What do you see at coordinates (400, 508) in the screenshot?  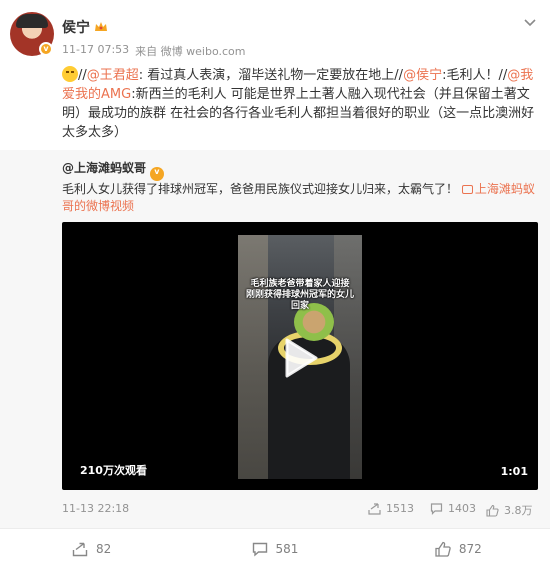 I see `repost-share-count: 1513` at bounding box center [400, 508].